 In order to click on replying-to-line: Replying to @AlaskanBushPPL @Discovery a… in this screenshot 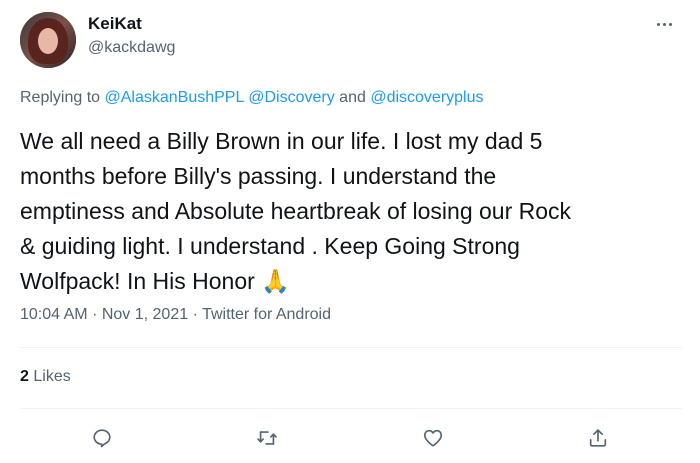, I will do `click(252, 98)`.